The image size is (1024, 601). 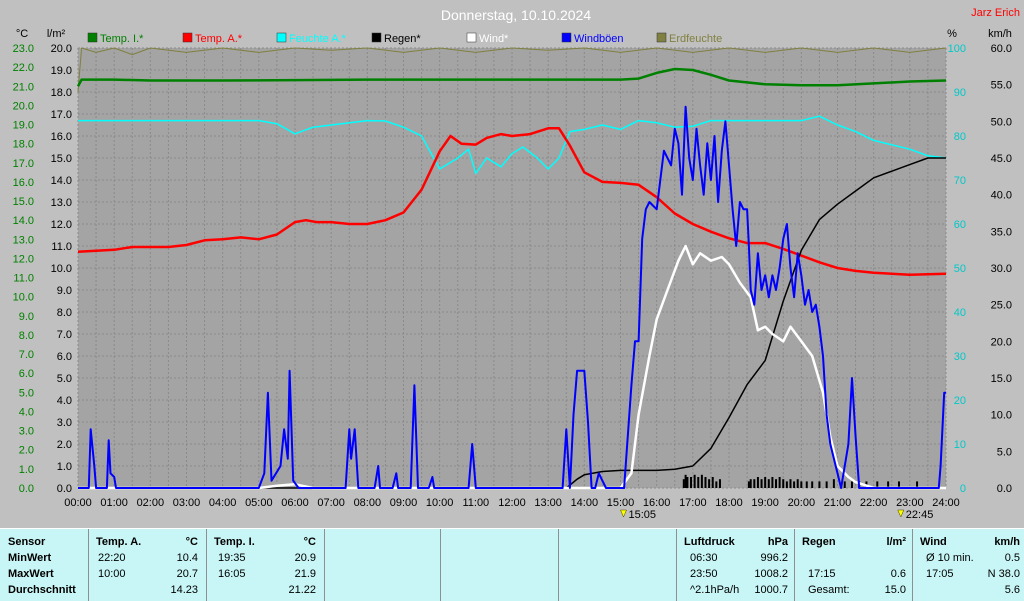 I want to click on wind-tick-label: 45.0, so click(x=1001, y=159).